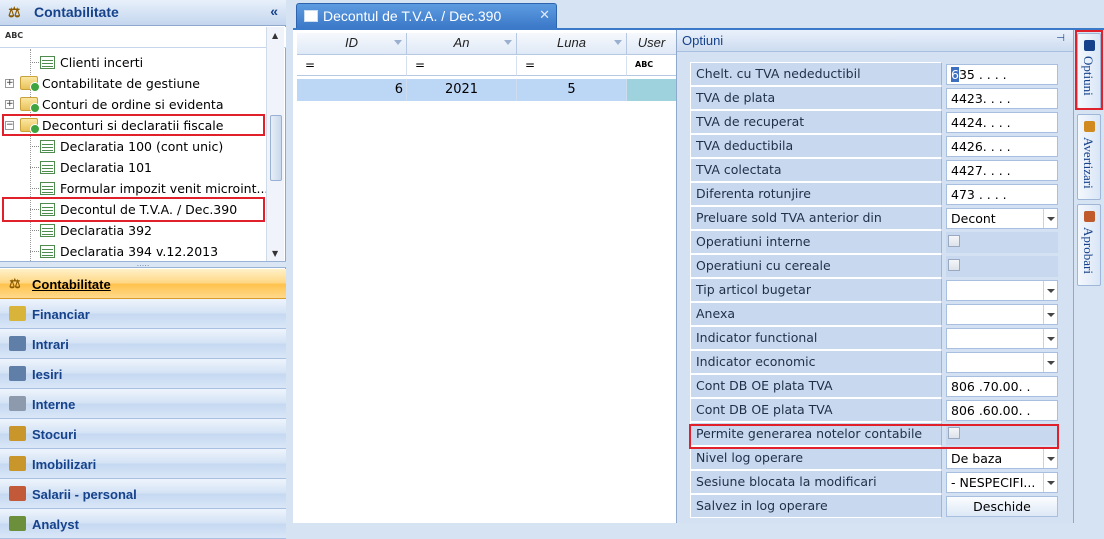 This screenshot has height=539, width=1104. Describe the element at coordinates (14, 35) in the screenshot. I see `tree-filter-icon: ABC` at that location.